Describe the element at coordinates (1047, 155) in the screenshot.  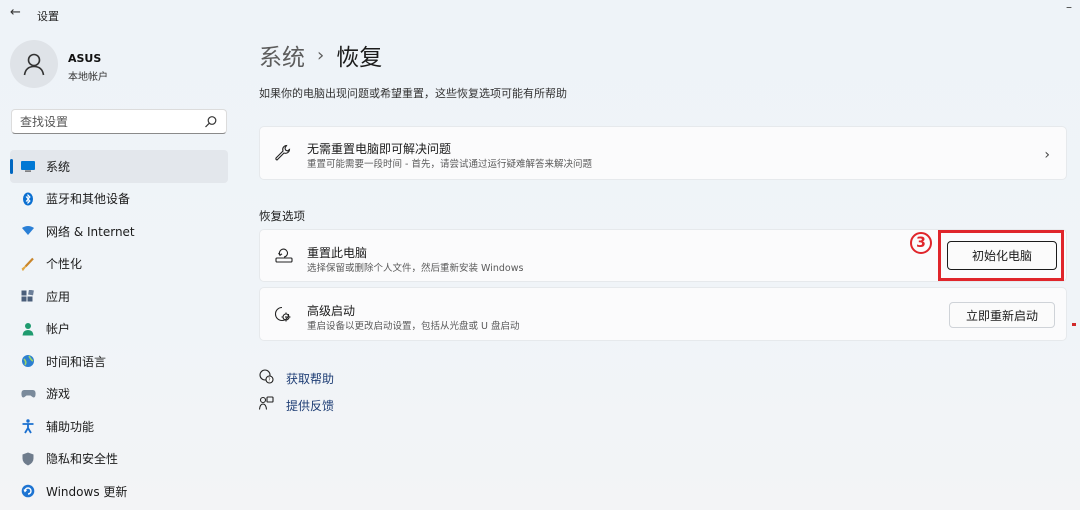
I see `chevron-right-icon: ›` at that location.